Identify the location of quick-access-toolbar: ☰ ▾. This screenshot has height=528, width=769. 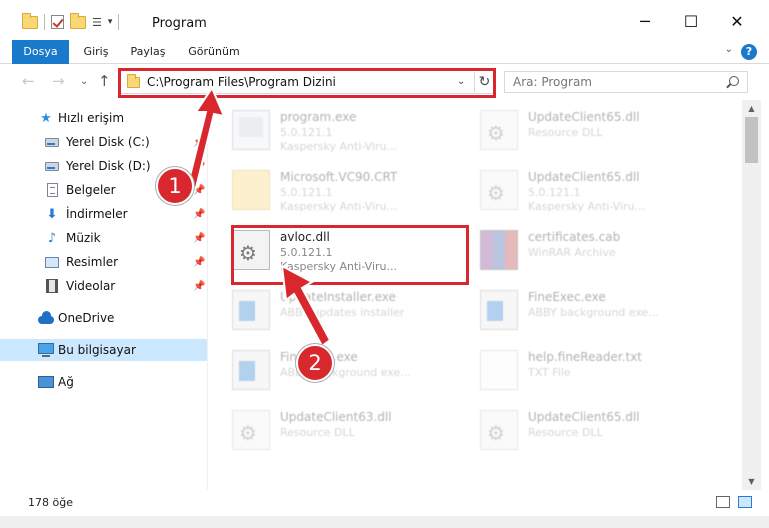
(71, 21).